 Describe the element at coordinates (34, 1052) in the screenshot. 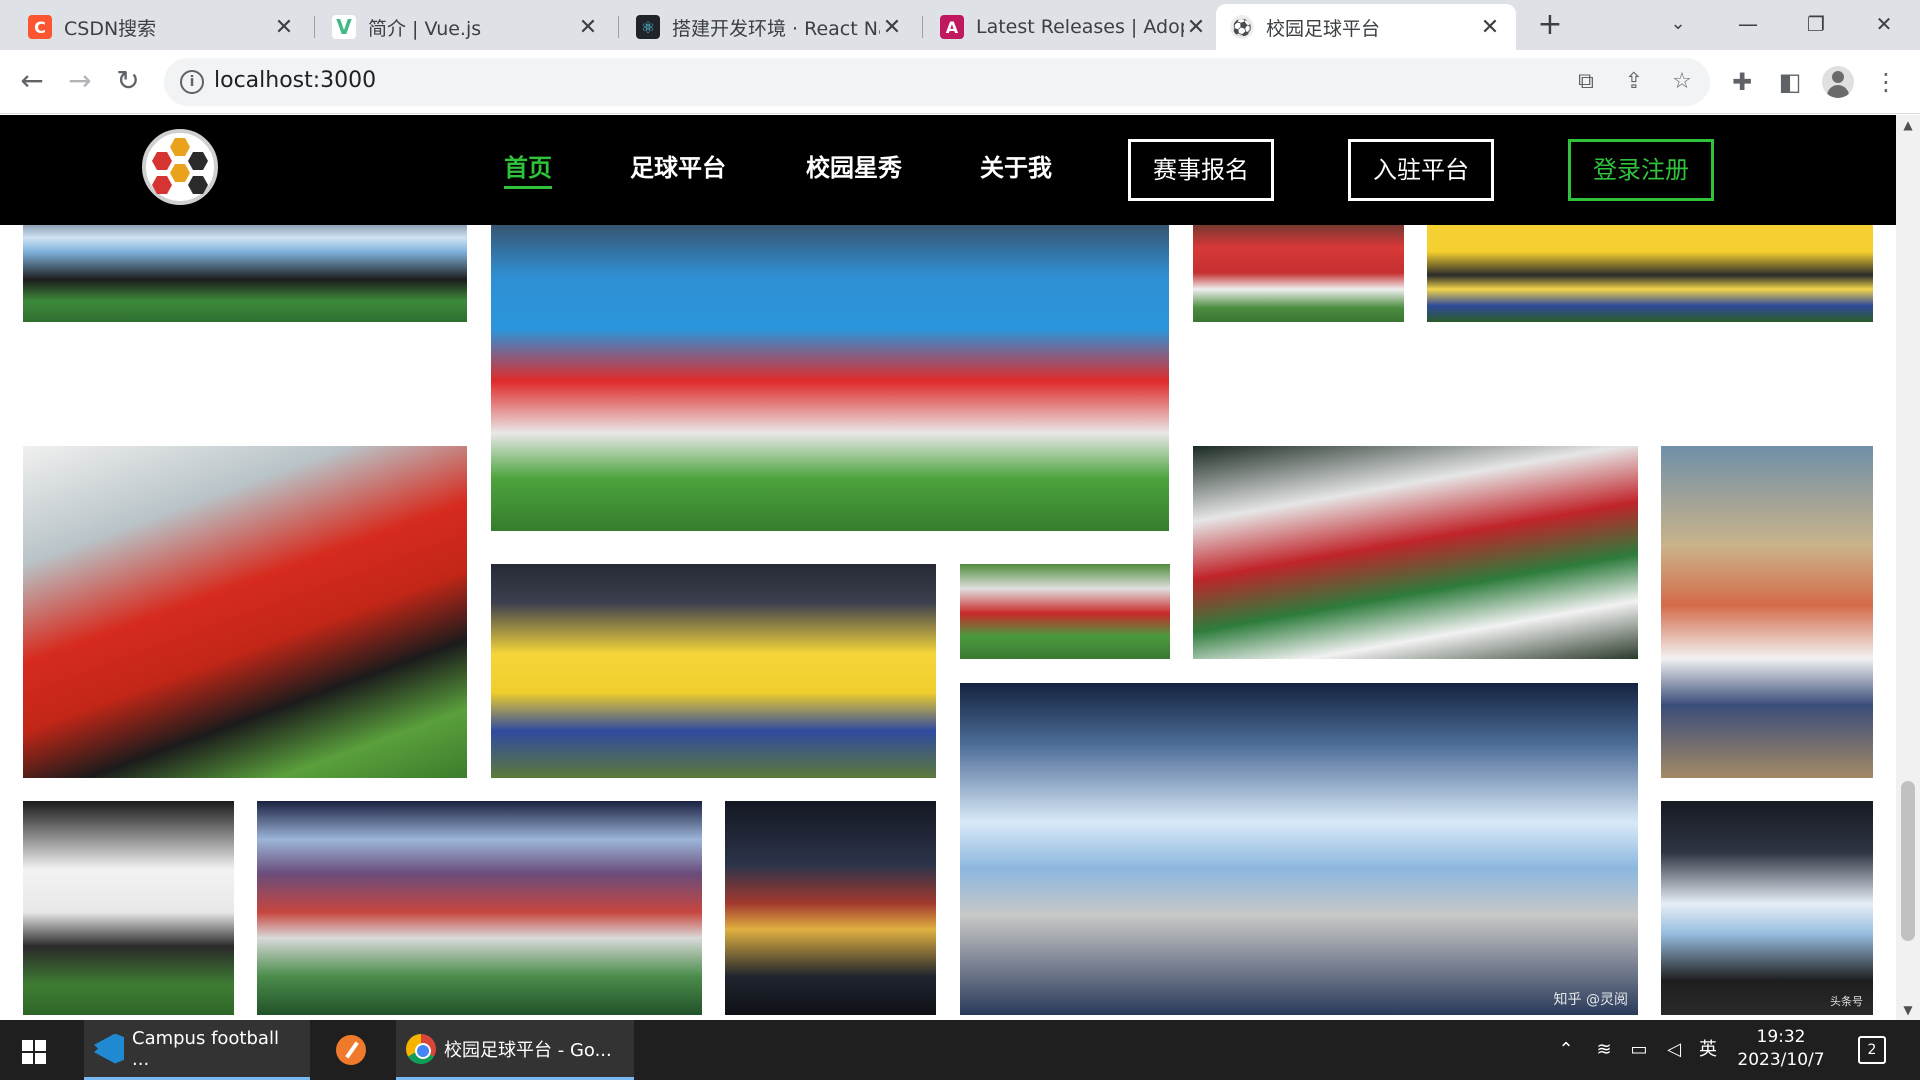

I see `windows-start-icon` at that location.